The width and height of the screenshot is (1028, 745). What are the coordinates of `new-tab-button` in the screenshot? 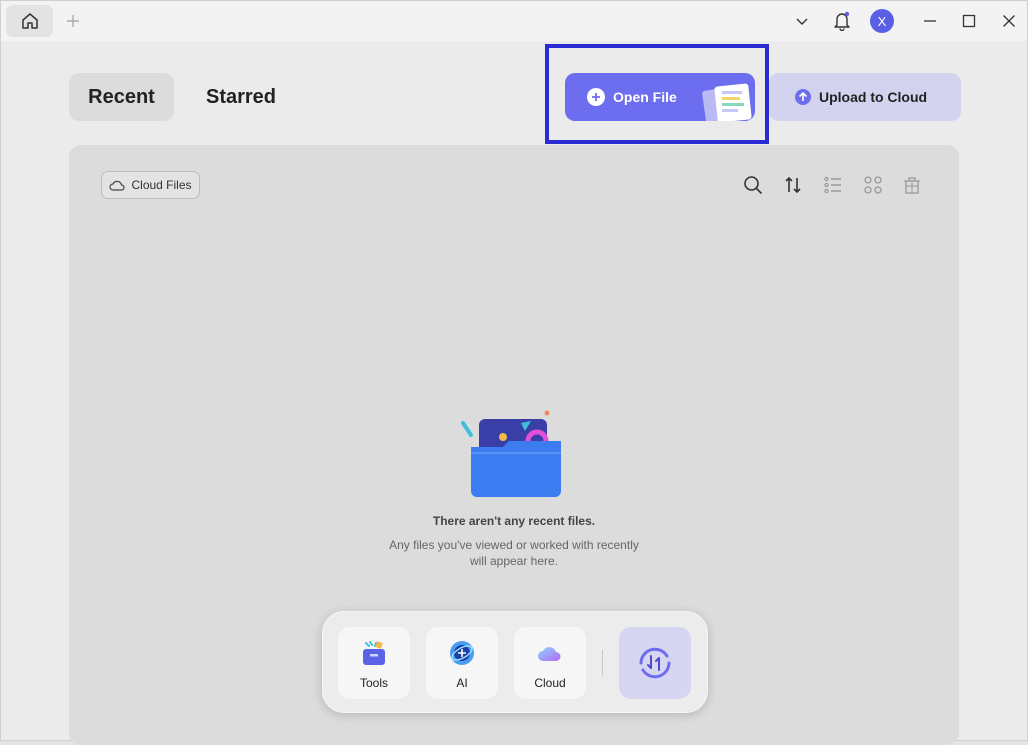 It's located at (73, 21).